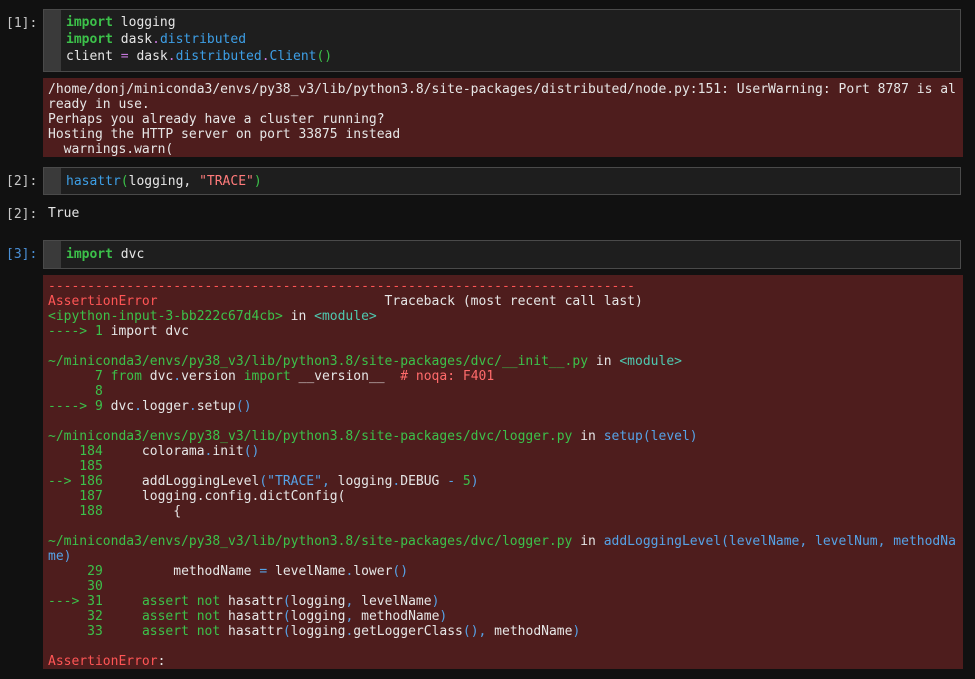 The image size is (975, 679). I want to click on cell-2-gutter, so click(52, 181).